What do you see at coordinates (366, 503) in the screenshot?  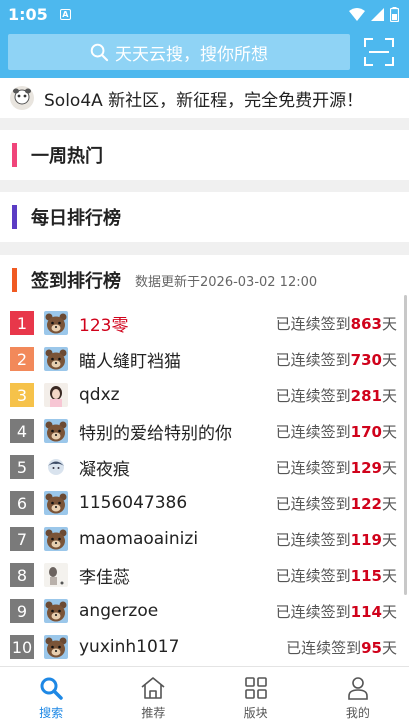 I see `streak-days: 122` at bounding box center [366, 503].